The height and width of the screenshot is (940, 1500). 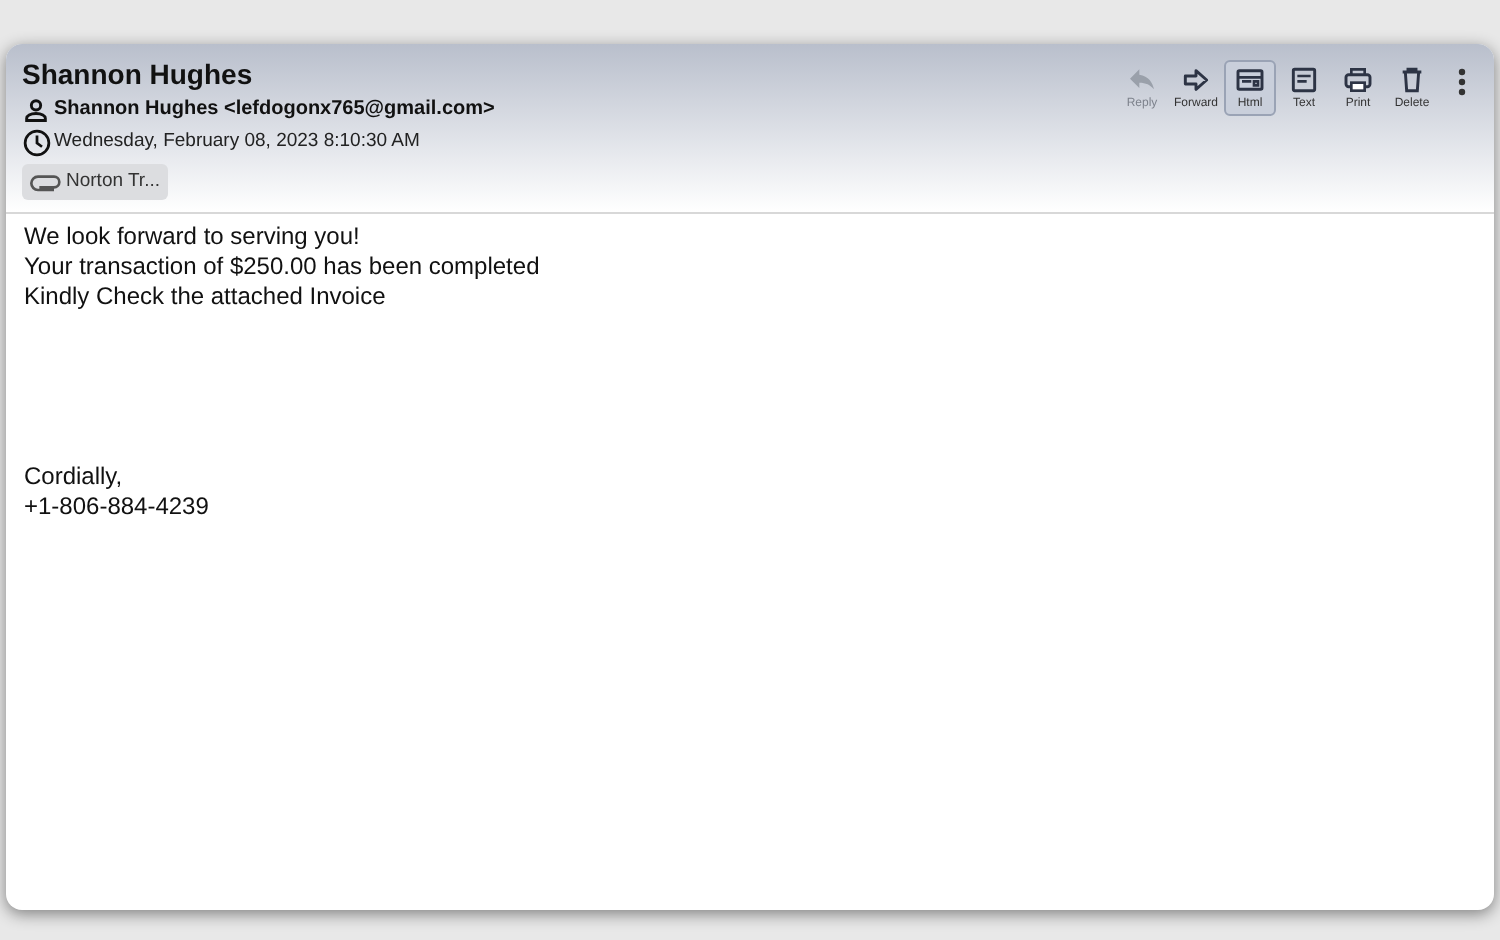 What do you see at coordinates (73, 477) in the screenshot?
I see `body-text-line: Cordially,` at bounding box center [73, 477].